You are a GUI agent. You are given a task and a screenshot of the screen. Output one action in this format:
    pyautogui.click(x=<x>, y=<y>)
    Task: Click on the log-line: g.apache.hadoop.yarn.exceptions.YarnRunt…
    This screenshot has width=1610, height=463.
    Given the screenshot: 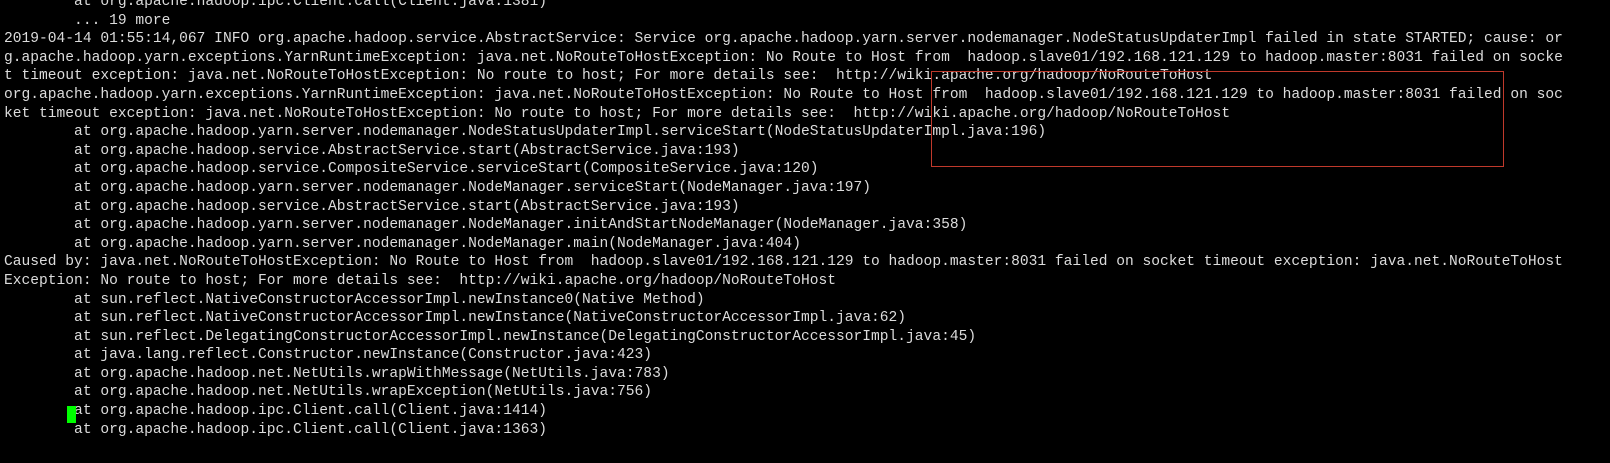 What is the action you would take?
    pyautogui.click(x=783, y=57)
    